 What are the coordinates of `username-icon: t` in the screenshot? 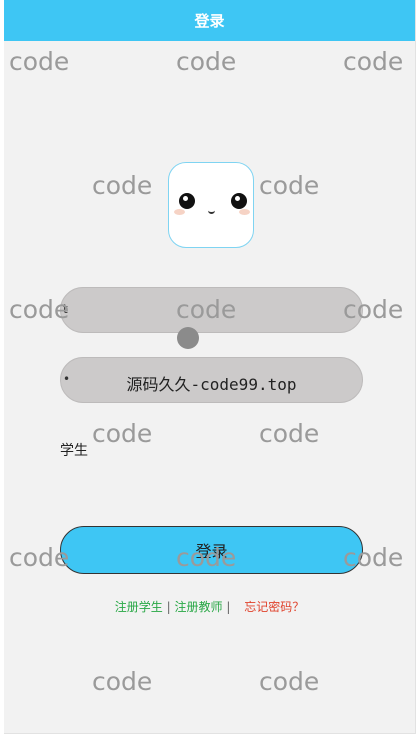 It's located at (65, 309).